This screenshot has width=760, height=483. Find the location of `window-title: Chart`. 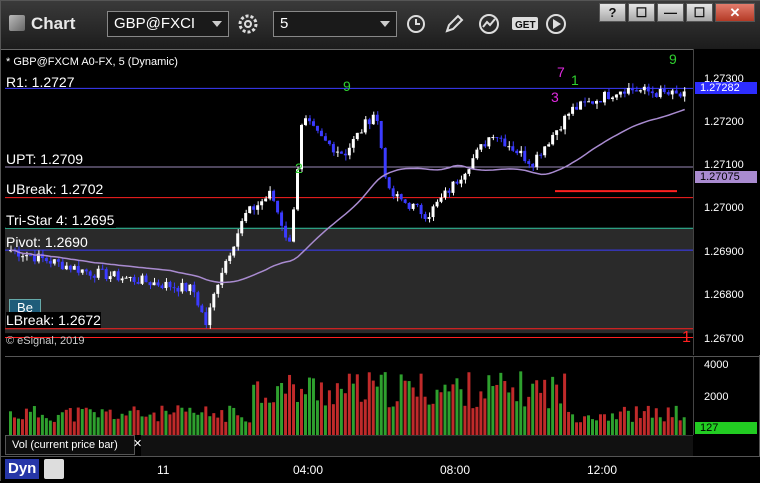

window-title: Chart is located at coordinates (53, 23).